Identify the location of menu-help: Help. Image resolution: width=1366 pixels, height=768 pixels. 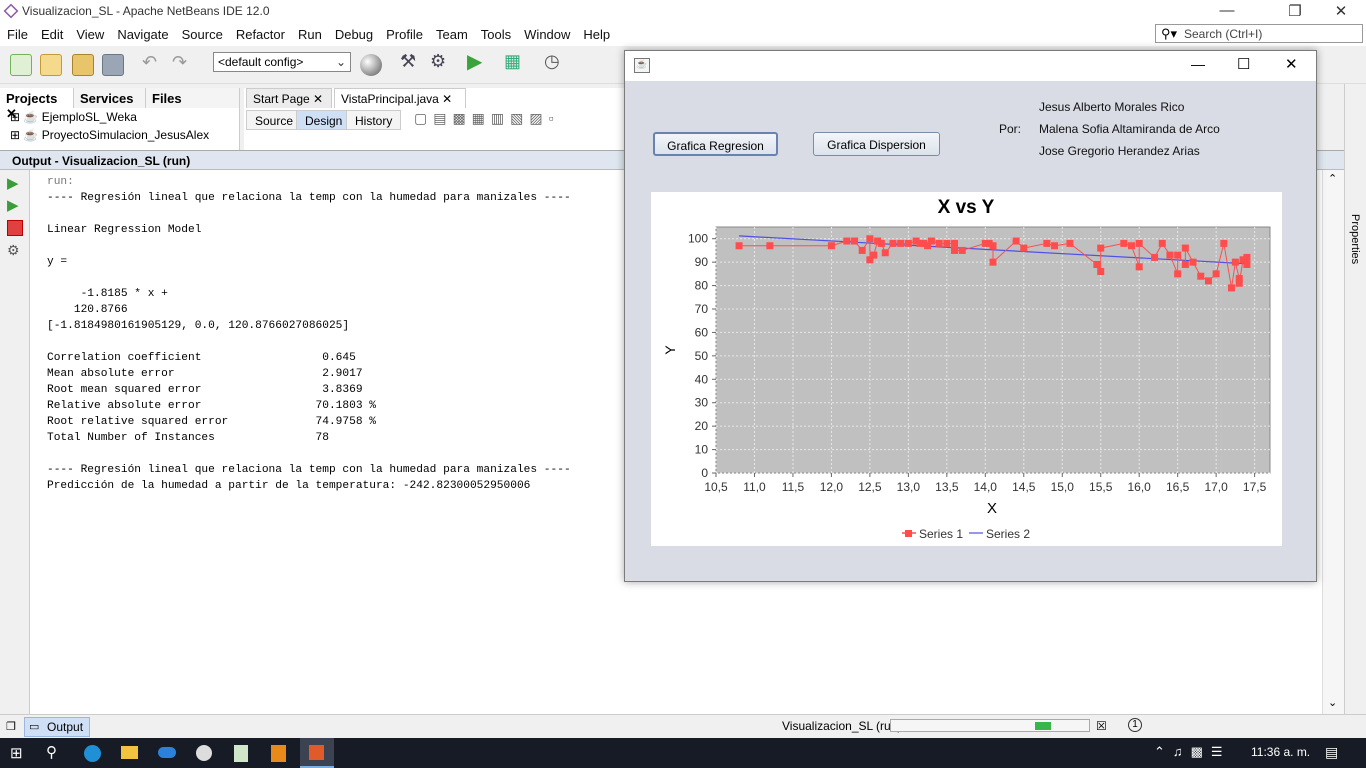
(596, 33).